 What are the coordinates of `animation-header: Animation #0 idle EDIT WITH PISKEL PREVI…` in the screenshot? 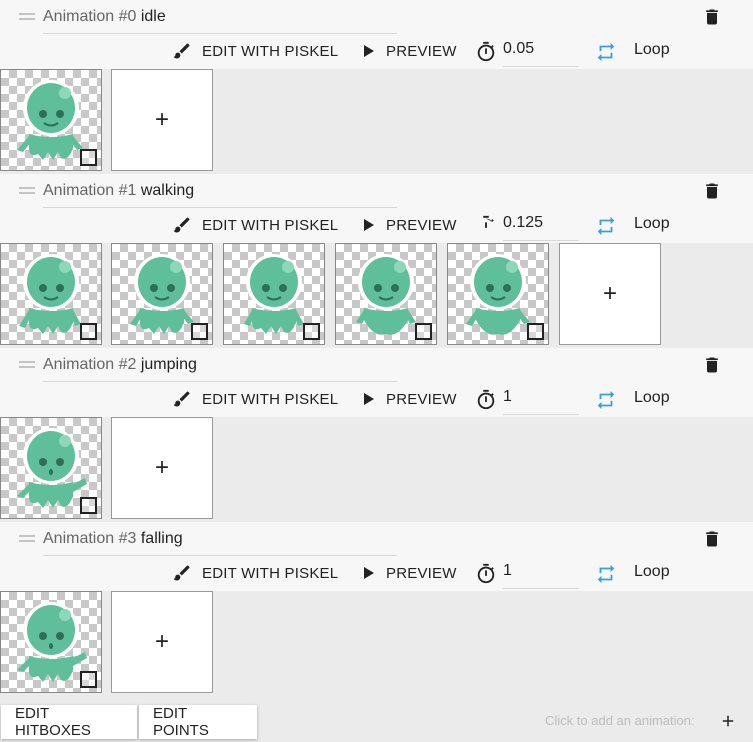 It's located at (376, 34).